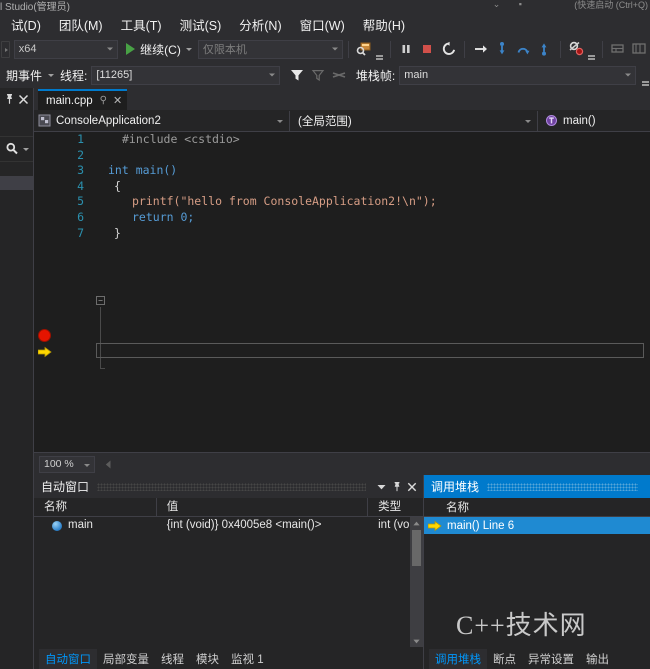 The width and height of the screenshot is (650, 669). What do you see at coordinates (74, 292) in the screenshot?
I see `line-number-gutter: 1 2 3 4 5 6 7` at bounding box center [74, 292].